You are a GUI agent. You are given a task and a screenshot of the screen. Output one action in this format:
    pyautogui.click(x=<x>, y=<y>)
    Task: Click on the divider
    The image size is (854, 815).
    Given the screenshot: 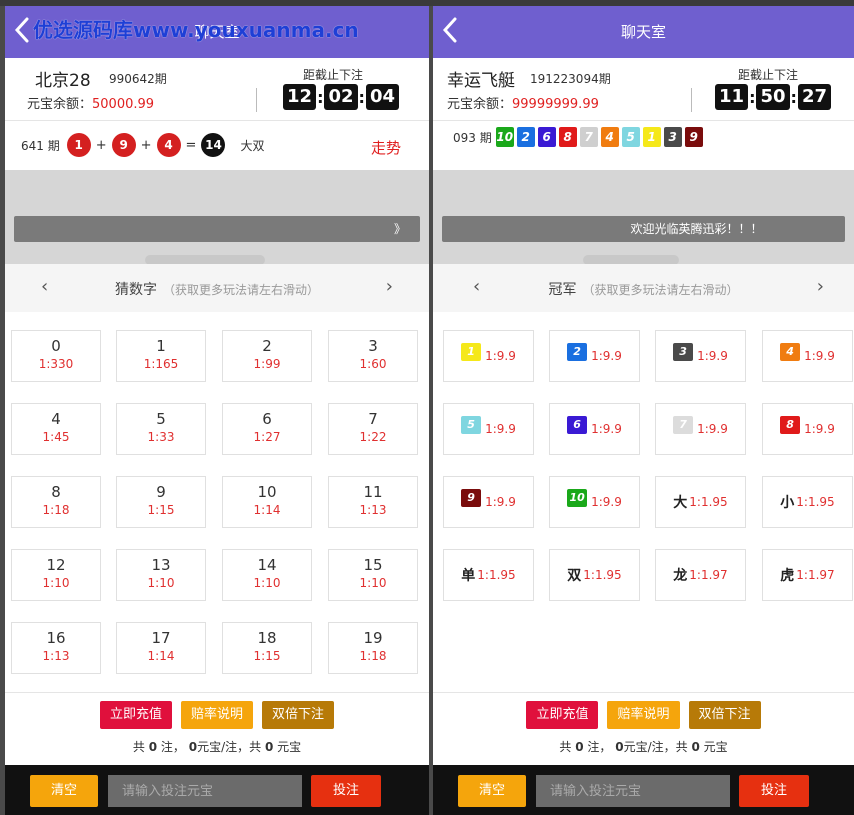 What is the action you would take?
    pyautogui.click(x=691, y=100)
    